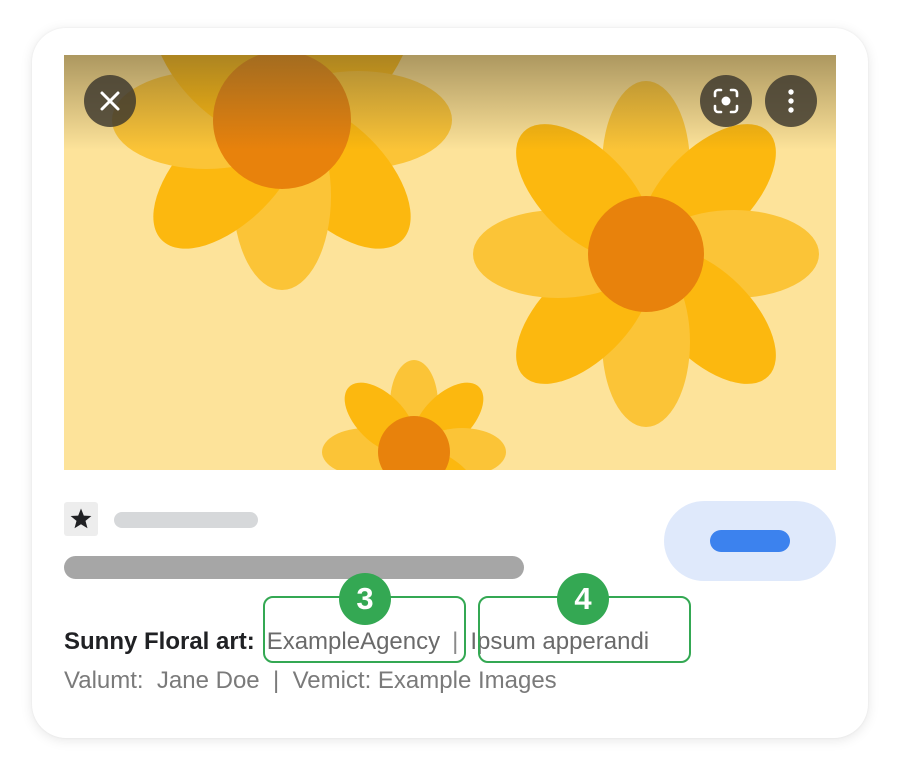 The height and width of the screenshot is (771, 900). What do you see at coordinates (186, 520) in the screenshot?
I see `source-name-placeholder` at bounding box center [186, 520].